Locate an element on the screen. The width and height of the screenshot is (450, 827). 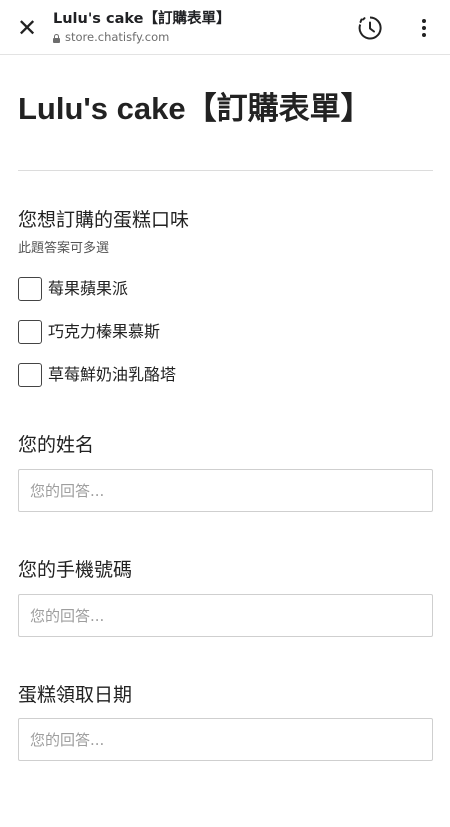
toolbar-url: store.chatisfy.com is located at coordinates (198, 37).